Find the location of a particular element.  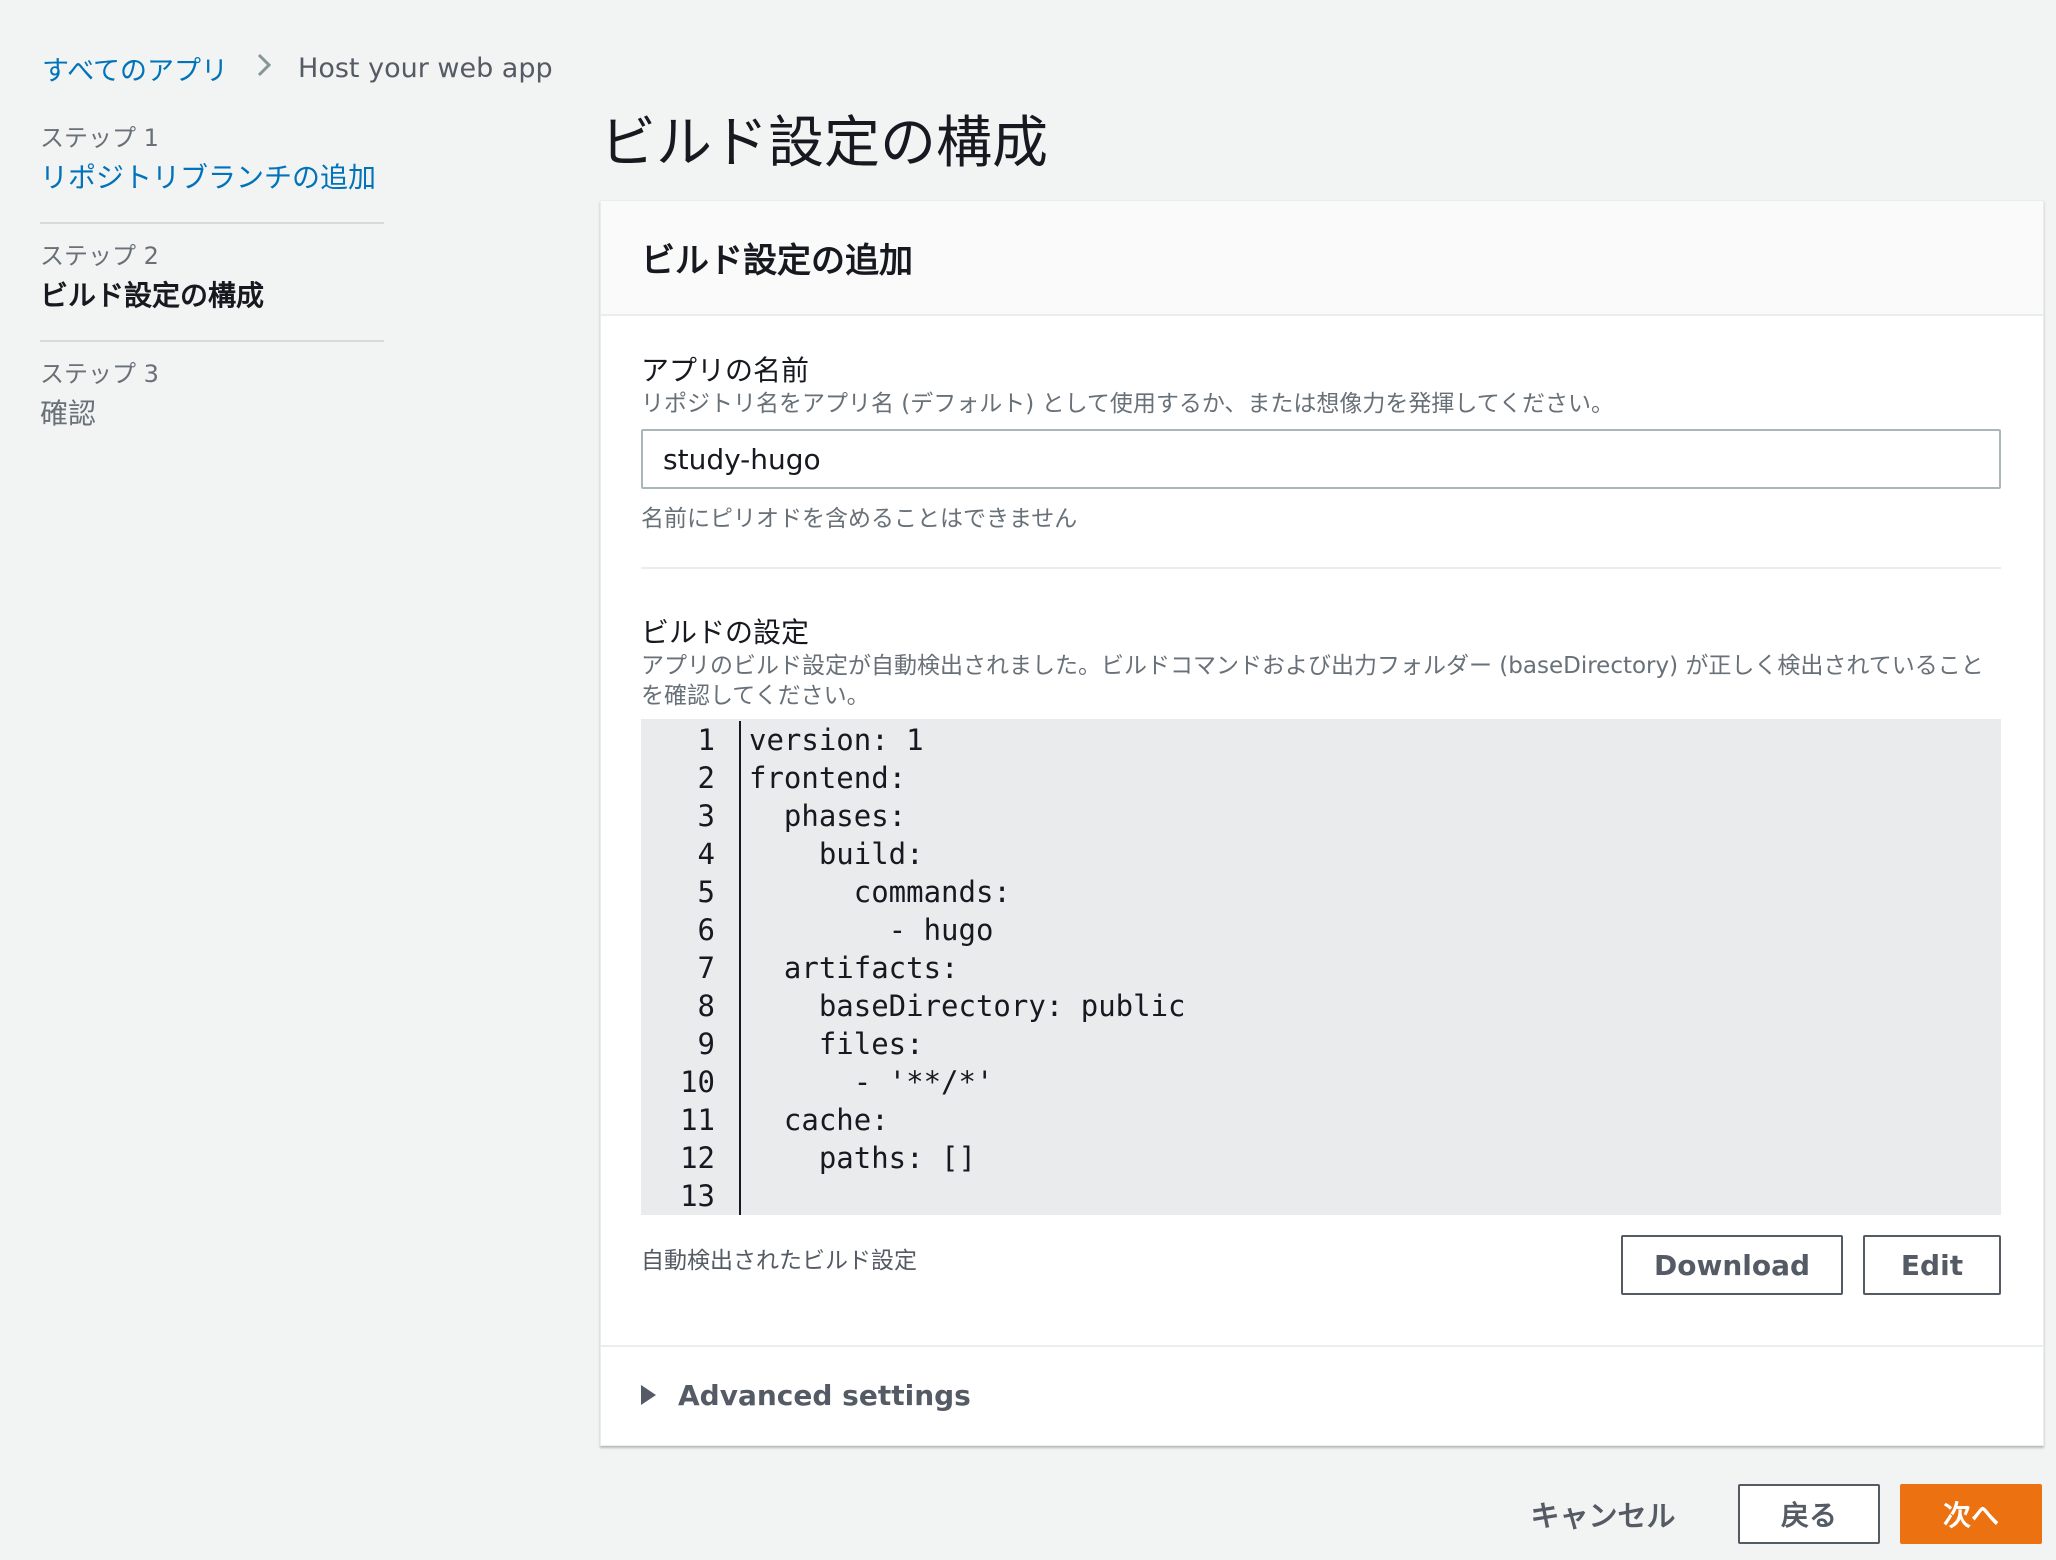

cancel-button: キャンセル is located at coordinates (1603, 1514).